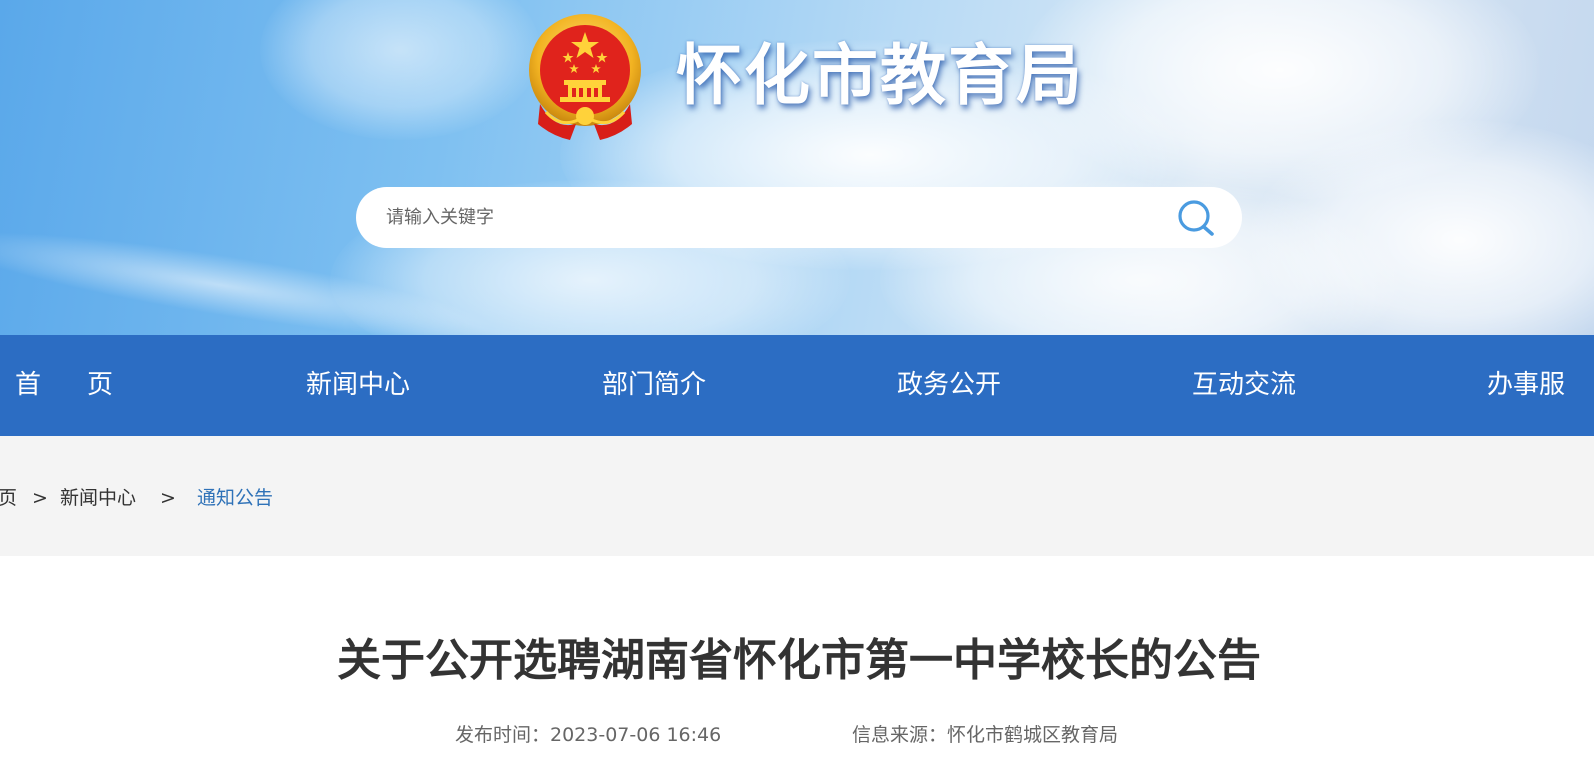  Describe the element at coordinates (949, 385) in the screenshot. I see `nav-item-government-affairs: 政务公开` at that location.